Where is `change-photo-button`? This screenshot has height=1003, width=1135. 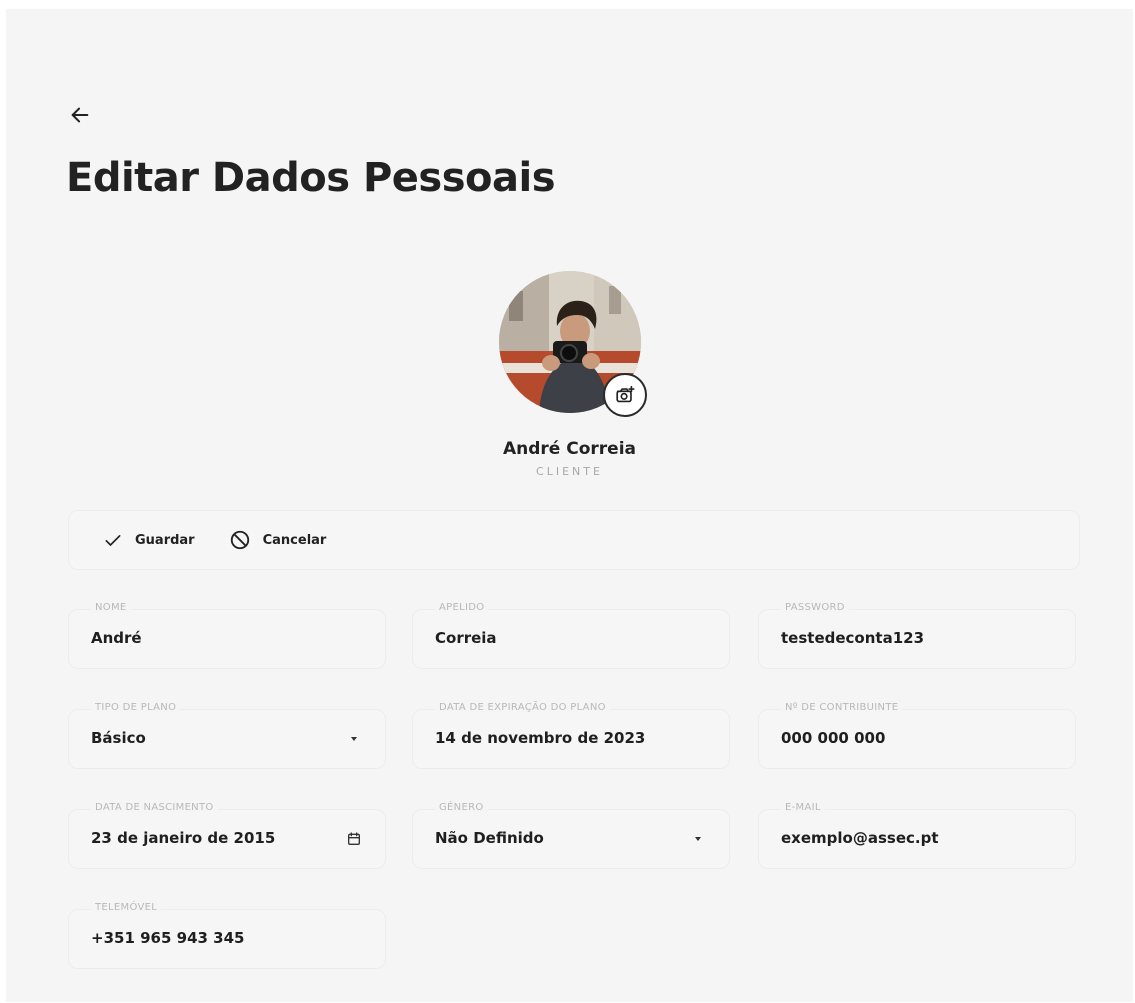 change-photo-button is located at coordinates (624, 395).